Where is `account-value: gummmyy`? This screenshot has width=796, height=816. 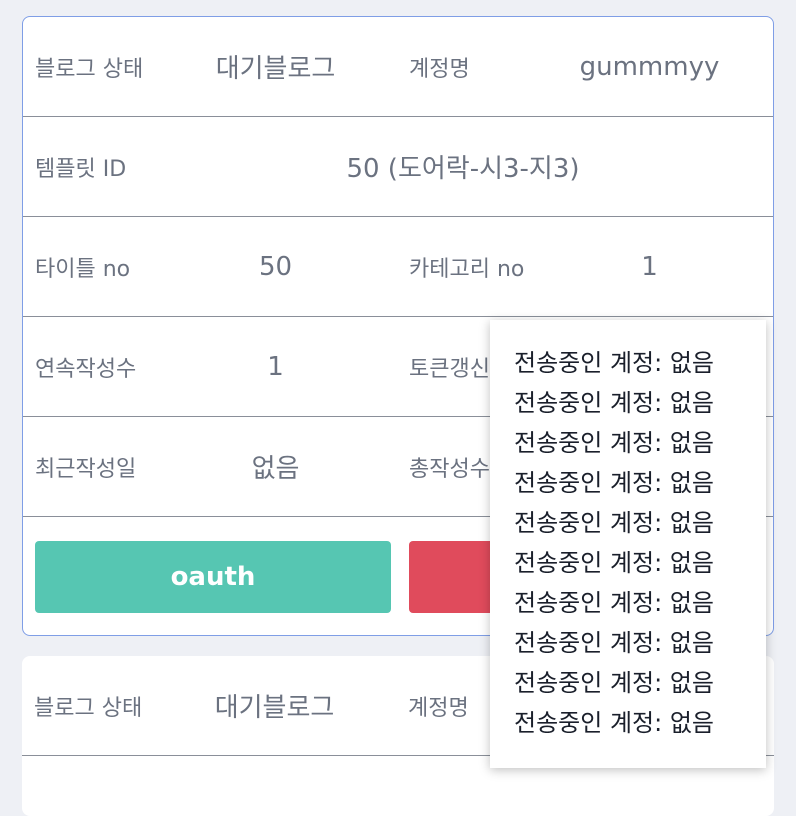
account-value: gummmyy is located at coordinates (649, 66).